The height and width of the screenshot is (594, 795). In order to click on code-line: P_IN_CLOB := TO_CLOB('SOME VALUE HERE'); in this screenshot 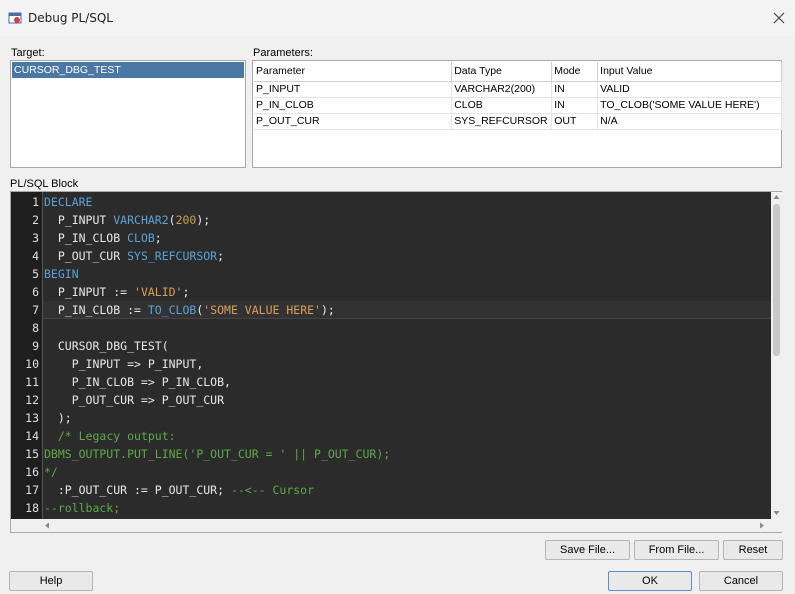, I will do `click(189, 310)`.